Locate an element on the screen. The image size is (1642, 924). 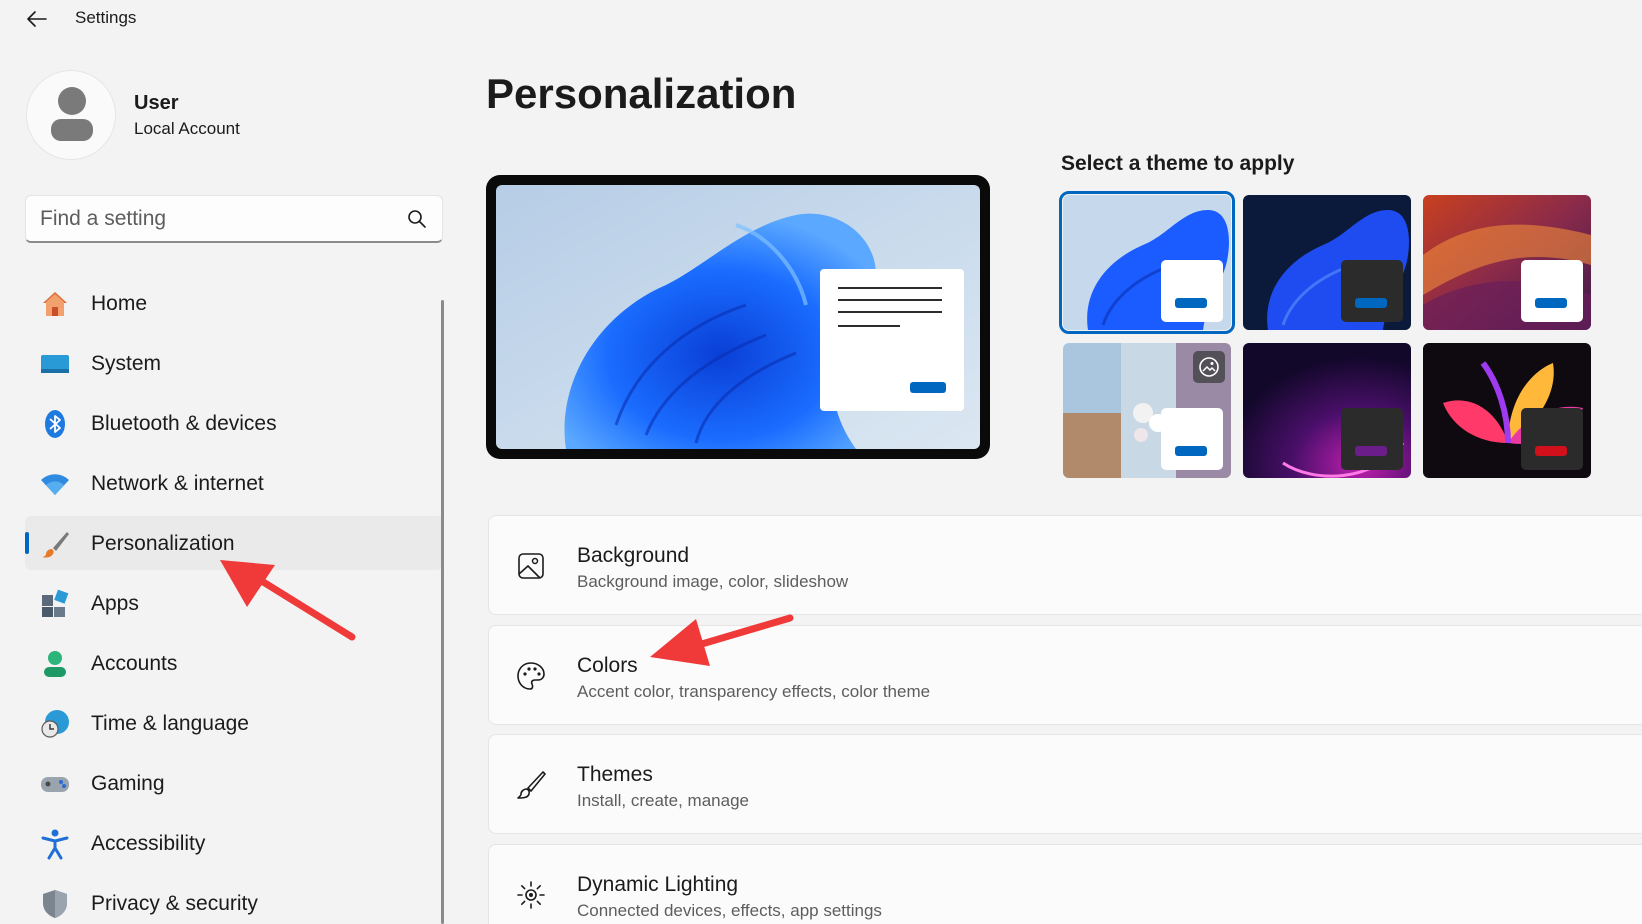
sidebar-item-home: Home is located at coordinates (234, 303).